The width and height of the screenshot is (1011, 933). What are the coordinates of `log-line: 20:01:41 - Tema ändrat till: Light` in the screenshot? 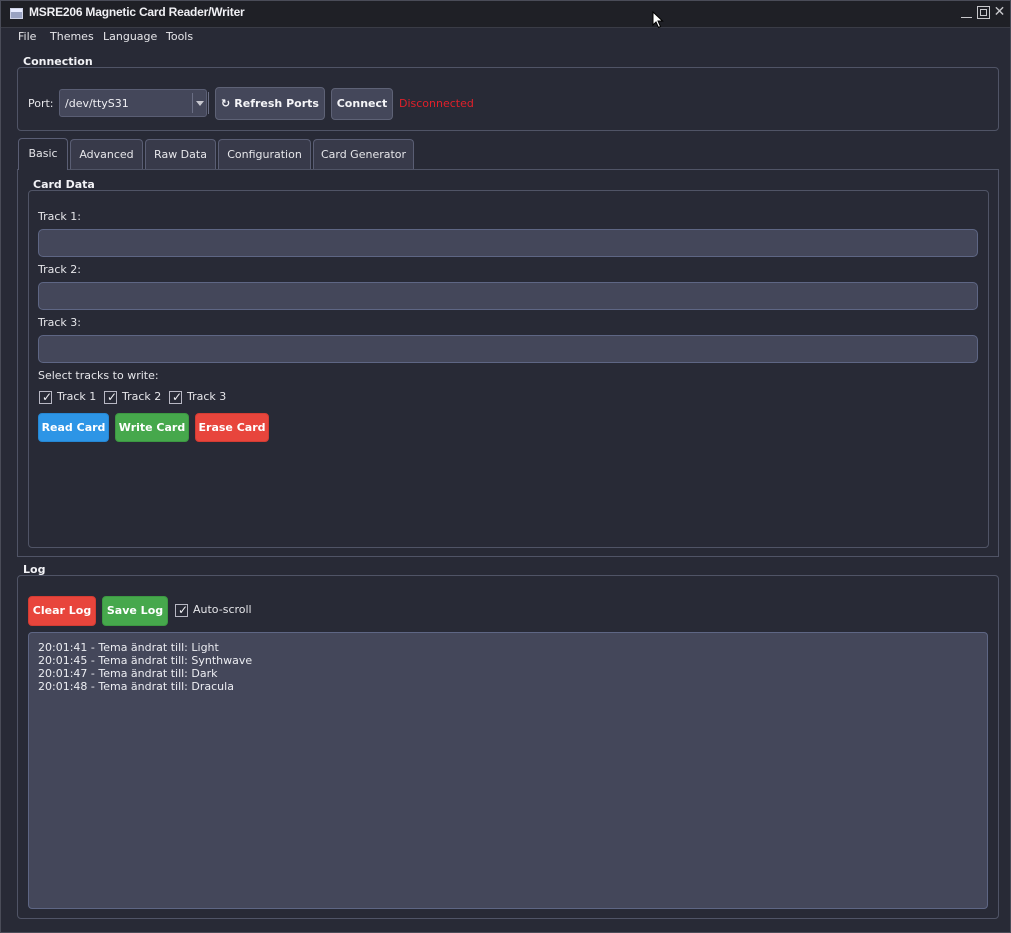 It's located at (128, 647).